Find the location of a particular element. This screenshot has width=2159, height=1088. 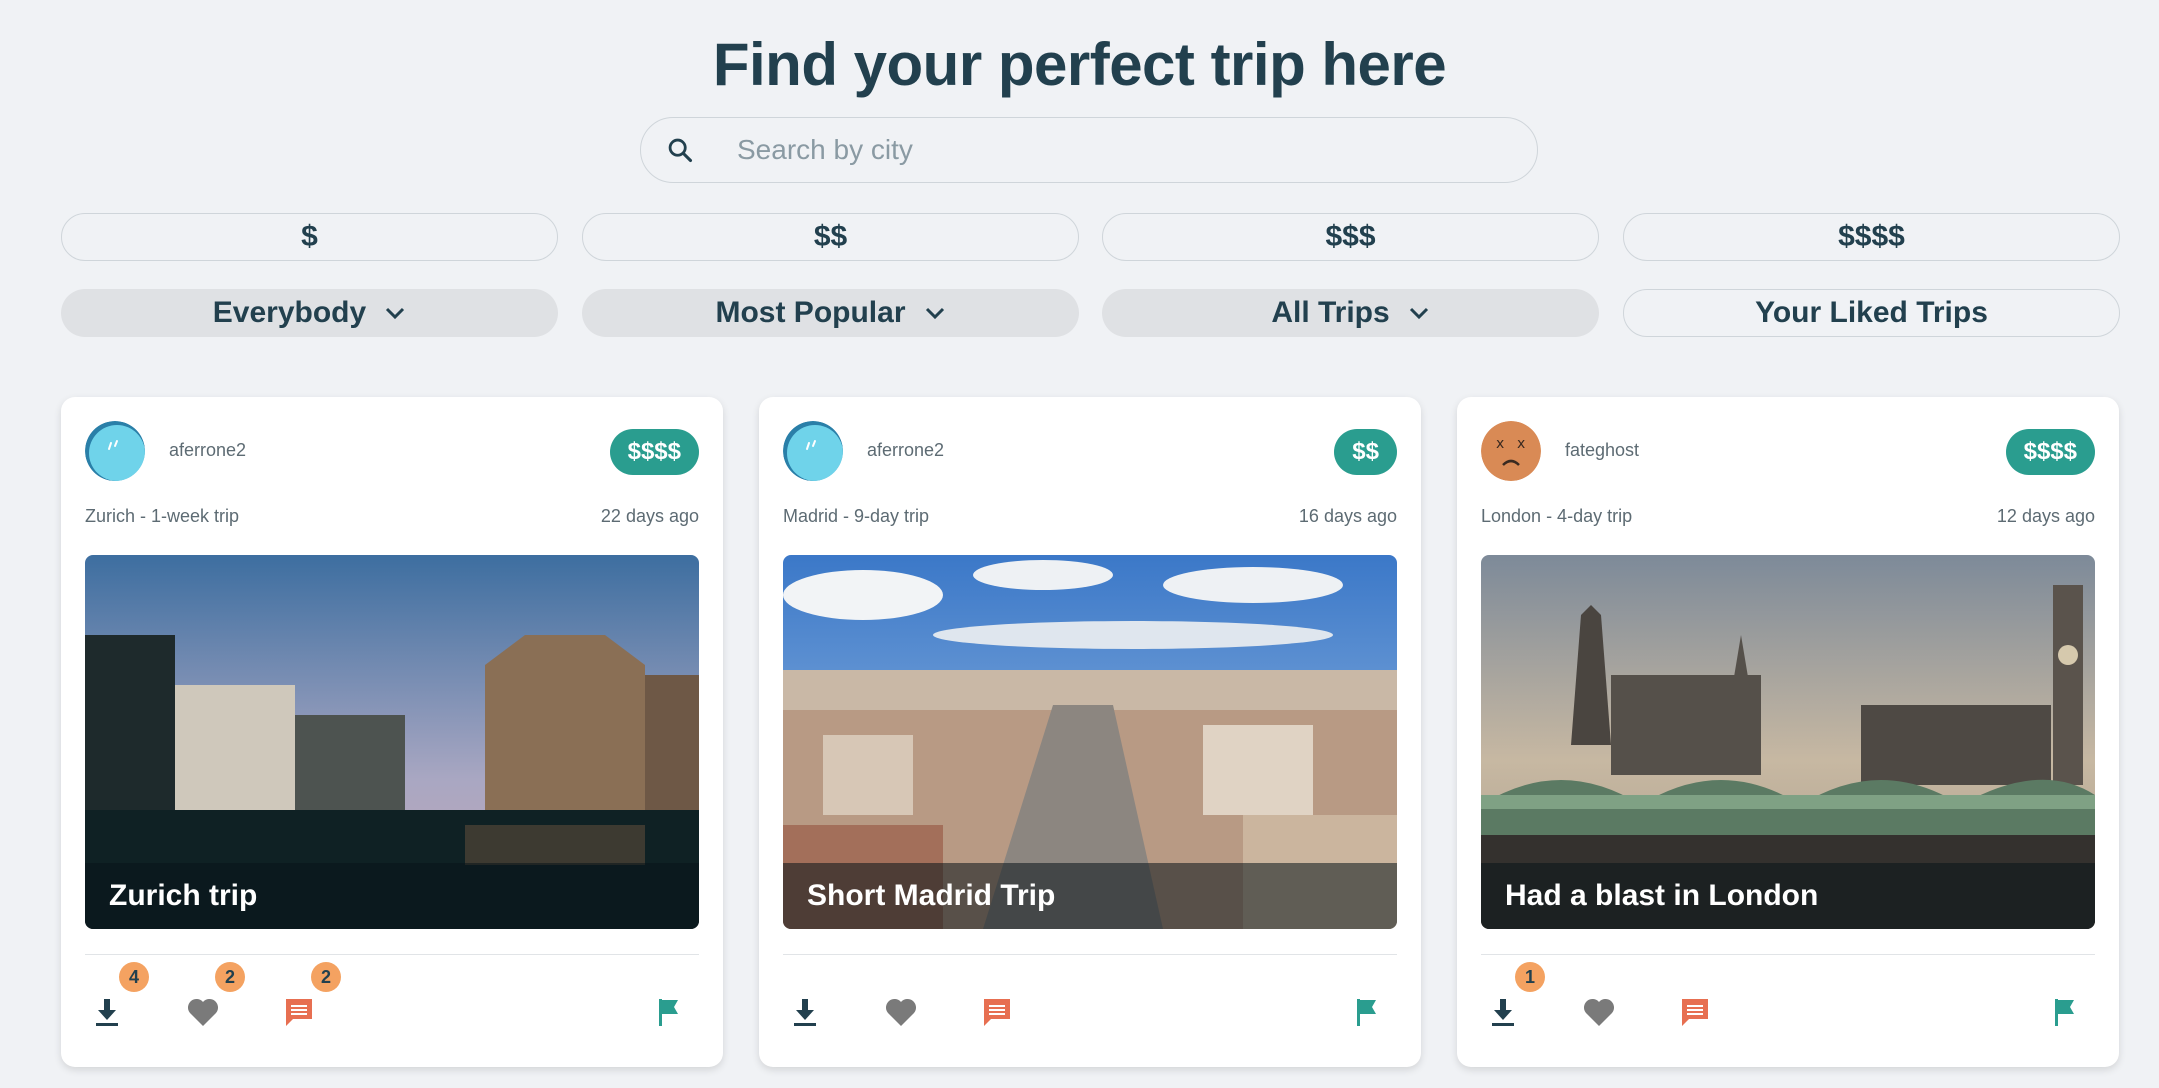

sort-dropdown-label: Most Popular is located at coordinates (810, 312).